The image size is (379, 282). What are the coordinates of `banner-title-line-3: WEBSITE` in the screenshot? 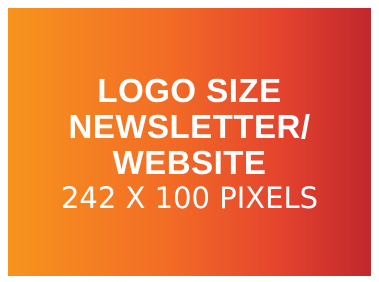 It's located at (189, 162).